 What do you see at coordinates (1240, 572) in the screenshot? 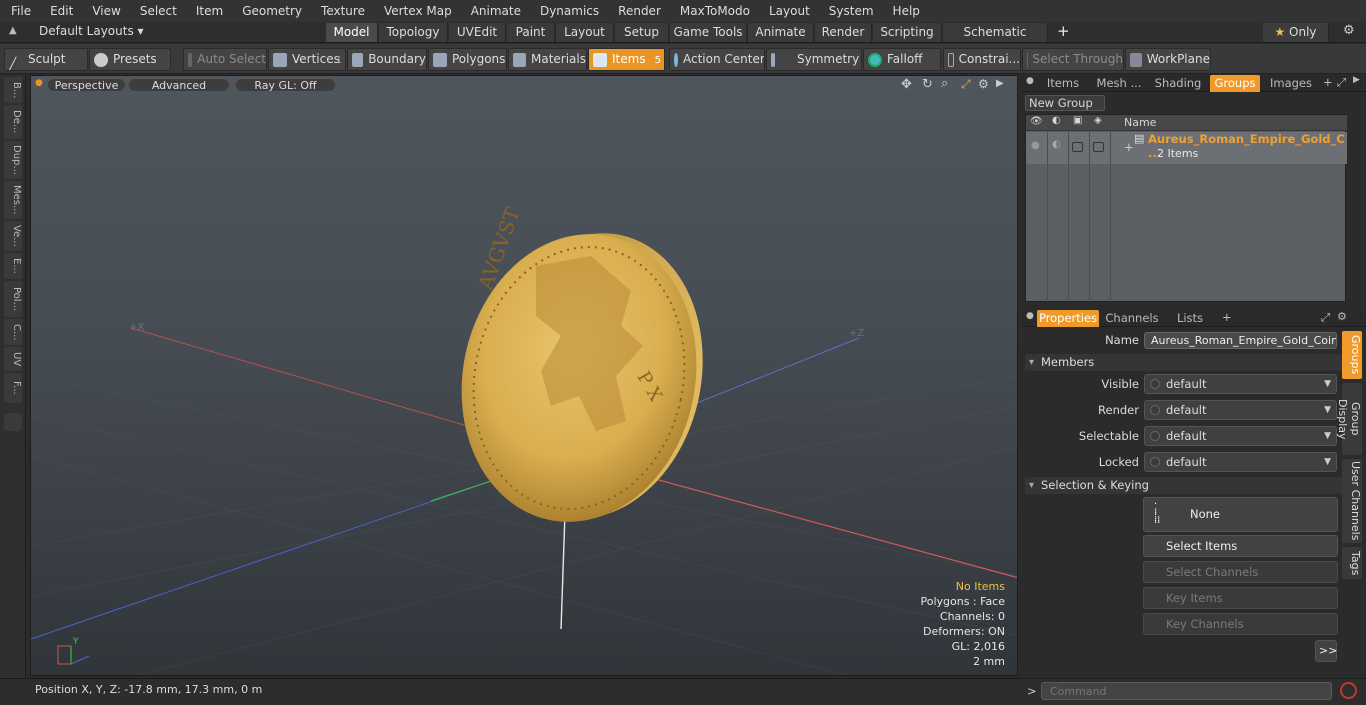
I see `select-channels-button: Select Channels` at bounding box center [1240, 572].